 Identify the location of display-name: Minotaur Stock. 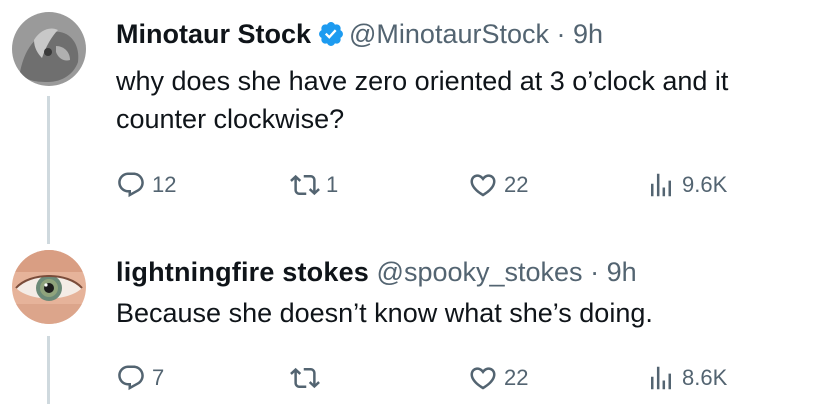
(213, 34).